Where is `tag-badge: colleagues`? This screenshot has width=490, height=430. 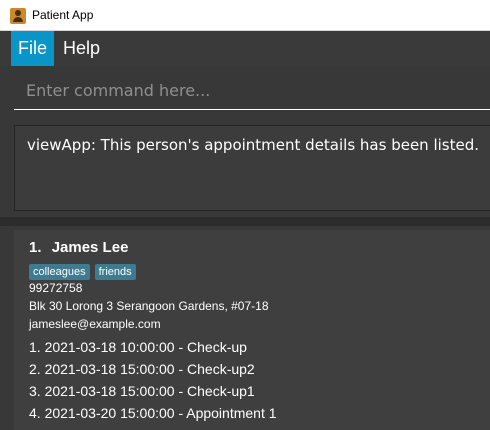
tag-badge: colleagues is located at coordinates (59, 272).